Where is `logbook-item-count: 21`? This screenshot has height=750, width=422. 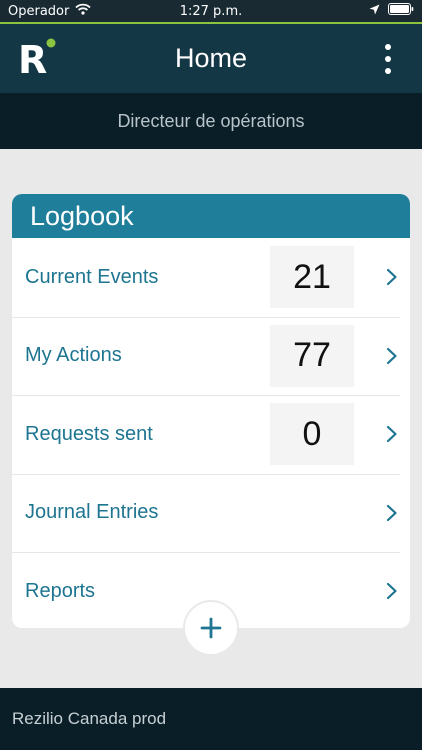 logbook-item-count: 21 is located at coordinates (312, 277).